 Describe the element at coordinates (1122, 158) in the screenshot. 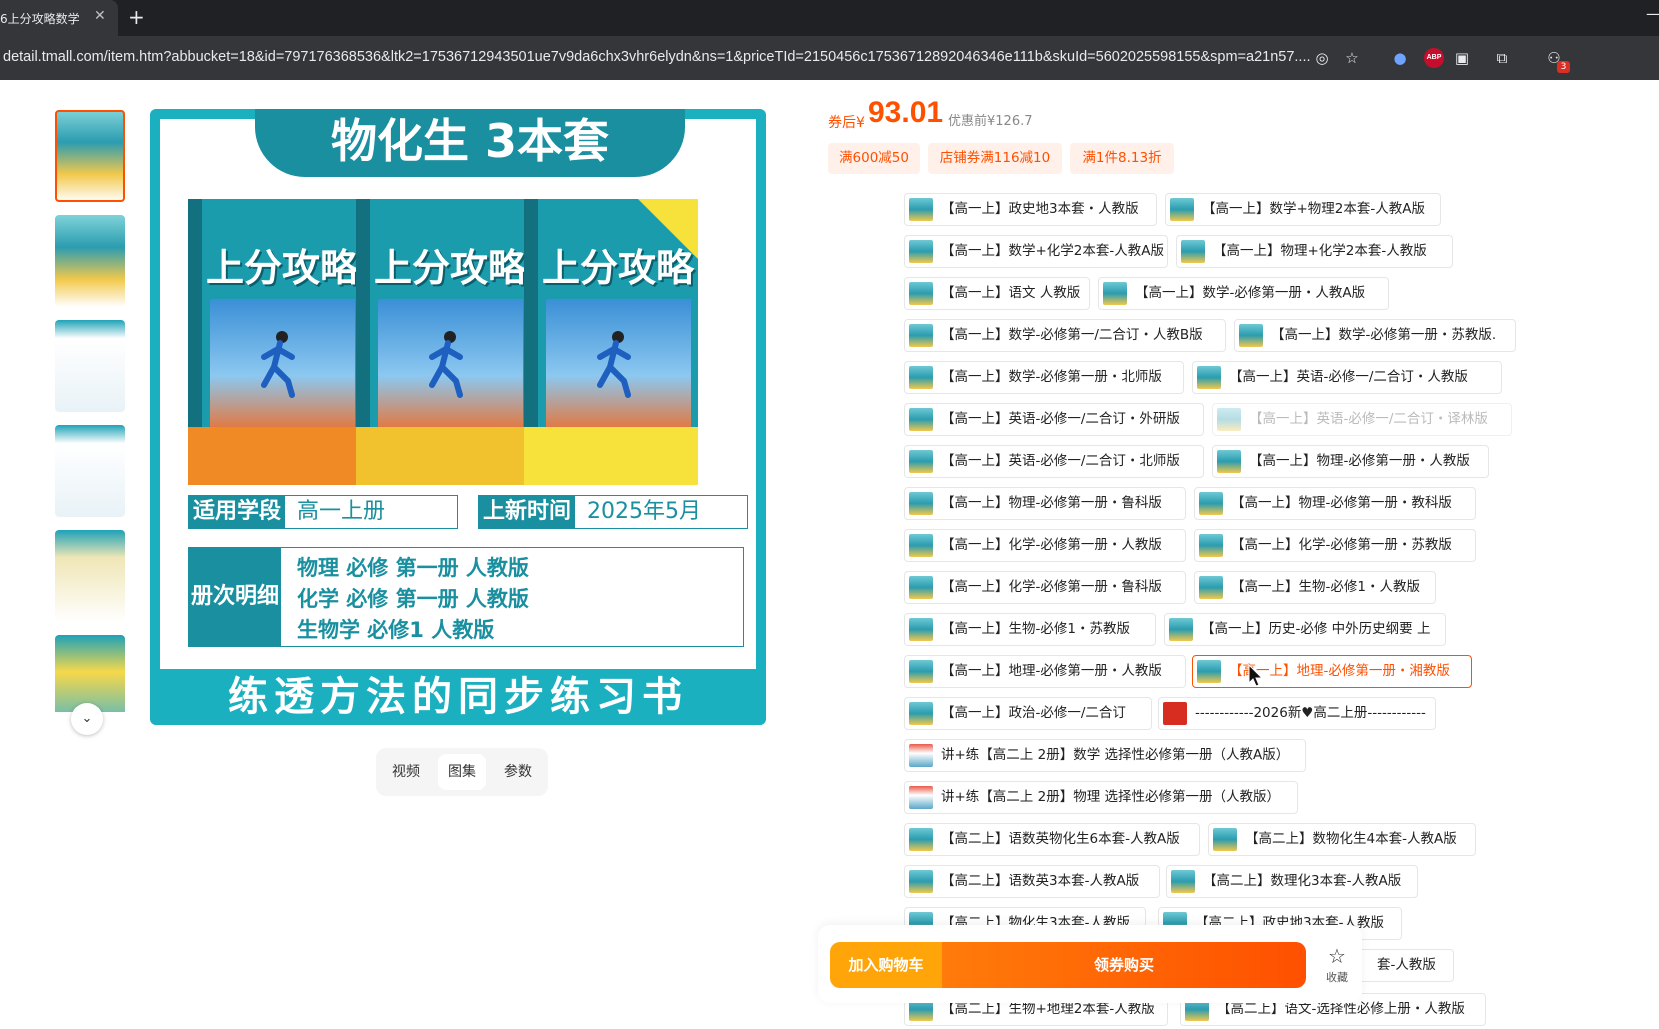

I see `promo-tag: 满1件8.13折` at that location.